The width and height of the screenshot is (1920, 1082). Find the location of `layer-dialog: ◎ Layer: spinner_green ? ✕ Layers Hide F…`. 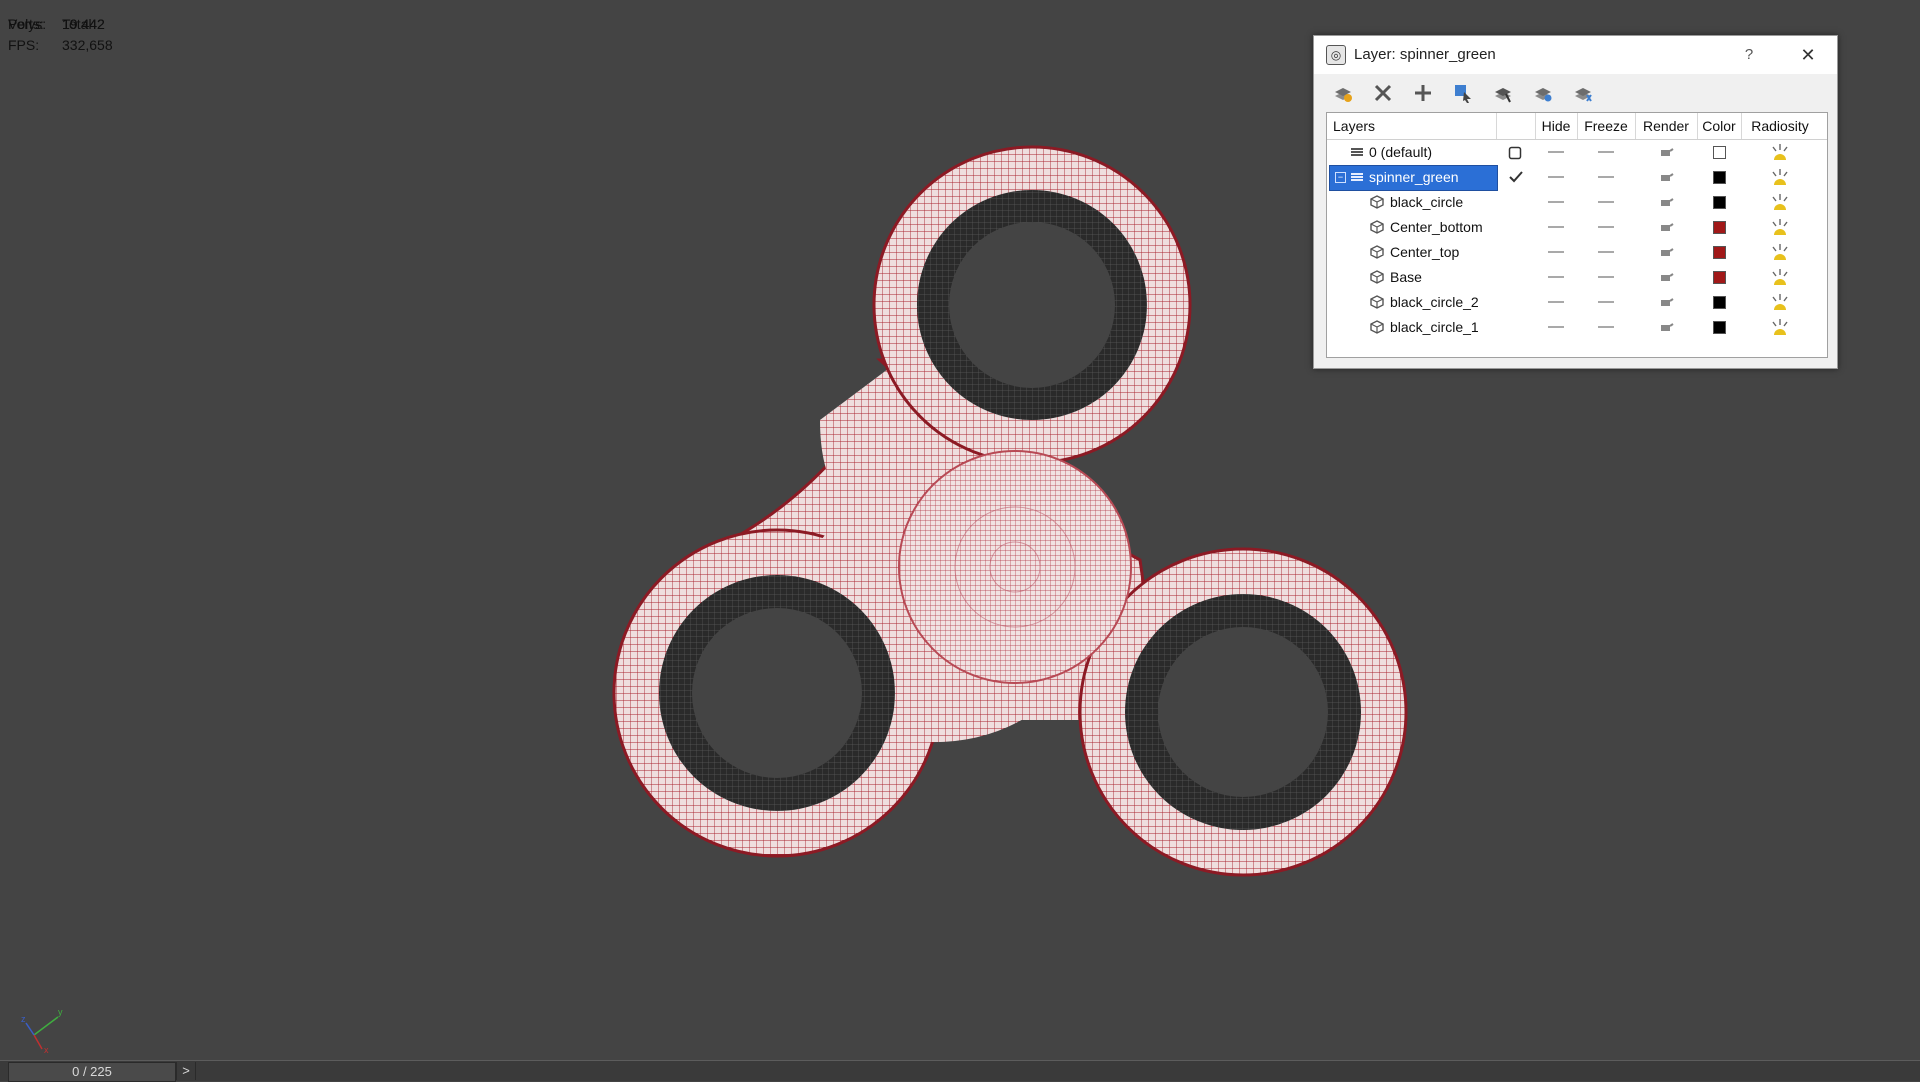

layer-dialog: ◎ Layer: spinner_green ? ✕ Layers Hide F… is located at coordinates (1575, 202).